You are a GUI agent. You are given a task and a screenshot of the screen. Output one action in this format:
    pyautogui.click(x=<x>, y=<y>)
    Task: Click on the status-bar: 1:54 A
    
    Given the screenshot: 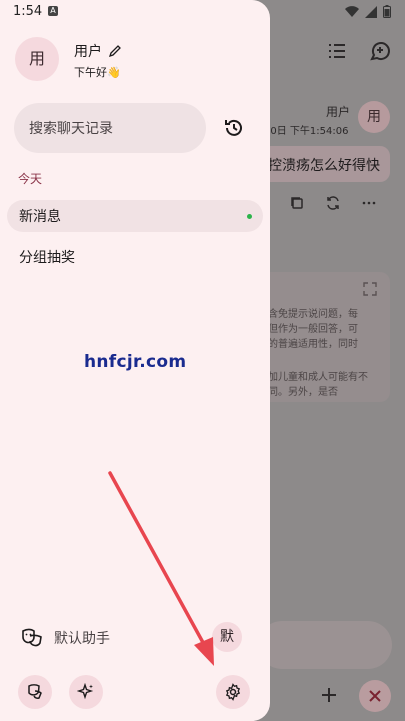 What is the action you would take?
    pyautogui.click(x=202, y=12)
    